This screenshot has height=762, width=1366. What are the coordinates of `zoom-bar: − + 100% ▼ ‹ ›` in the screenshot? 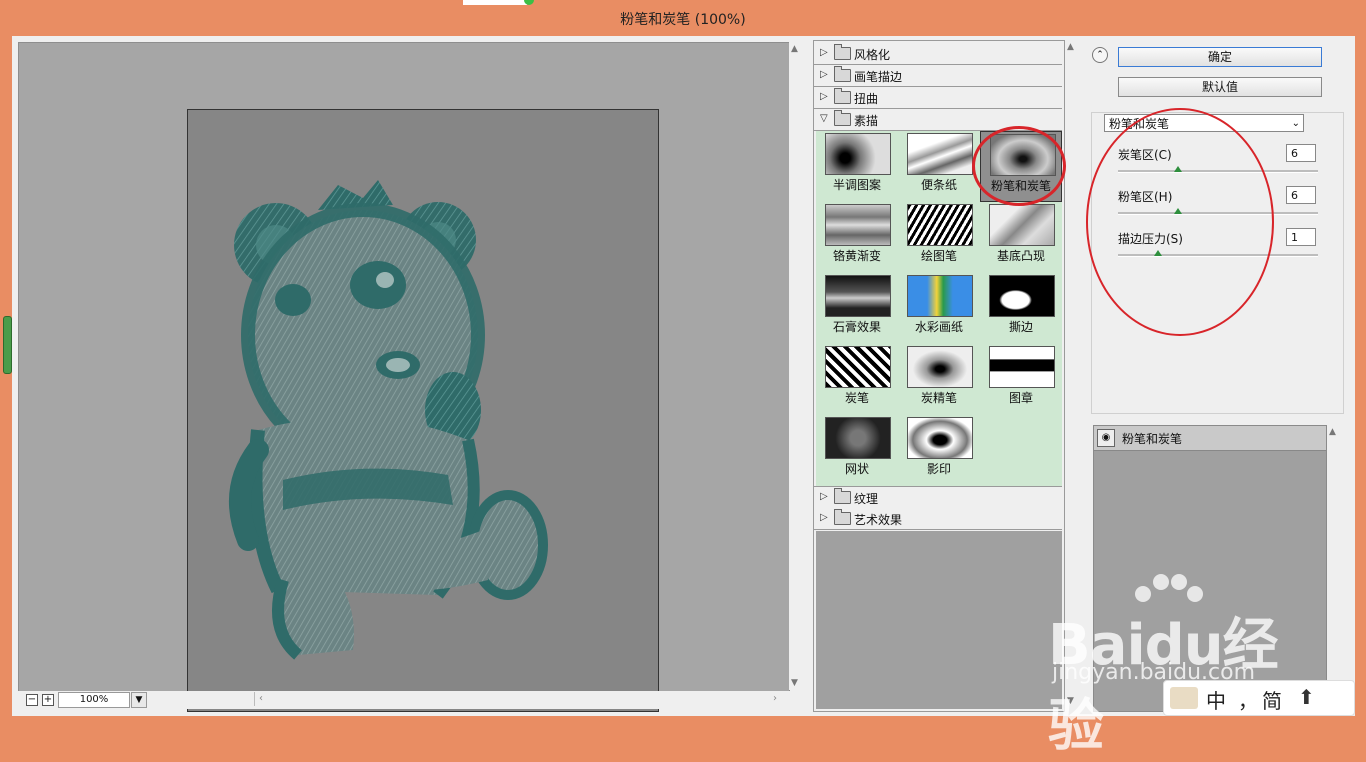 It's located at (410, 700).